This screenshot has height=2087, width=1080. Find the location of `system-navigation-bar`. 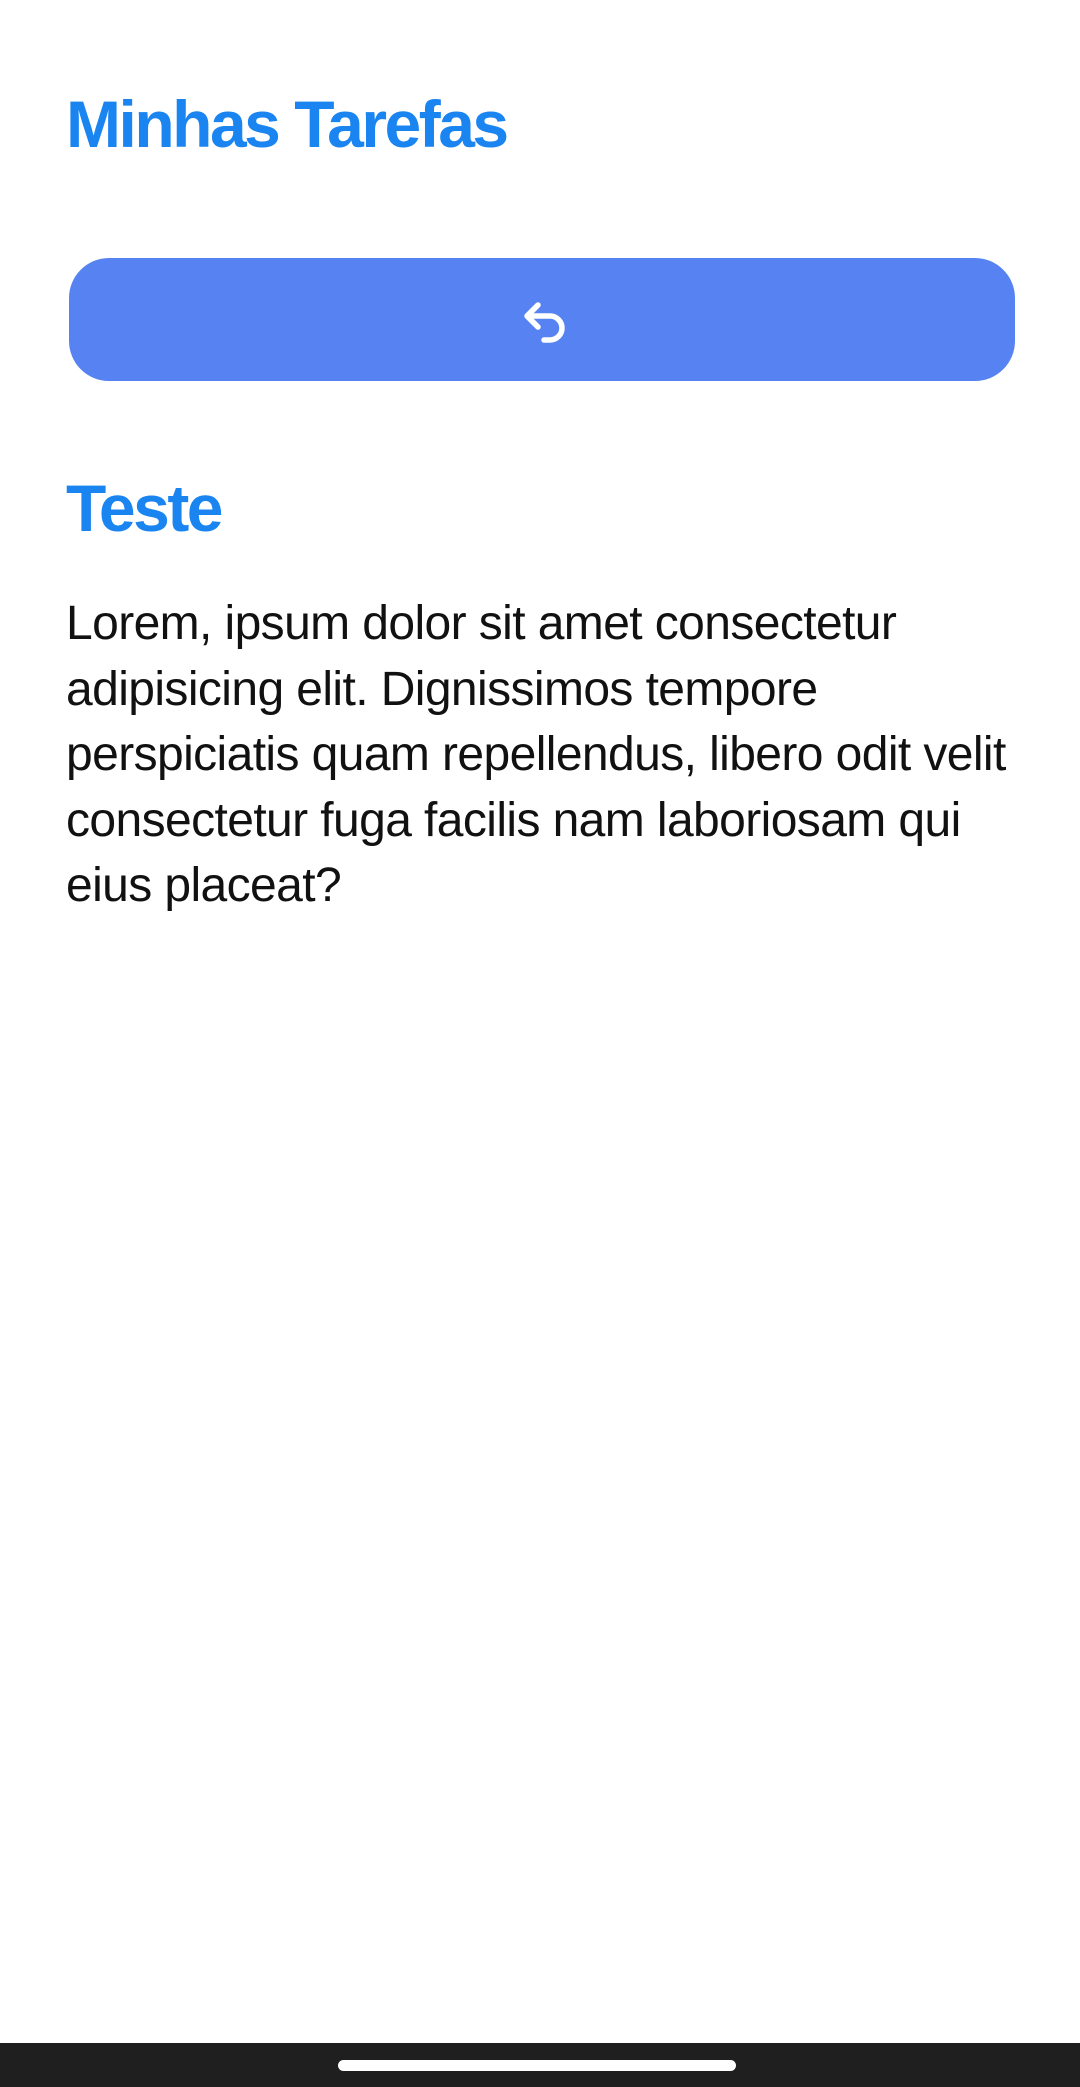

system-navigation-bar is located at coordinates (540, 2065).